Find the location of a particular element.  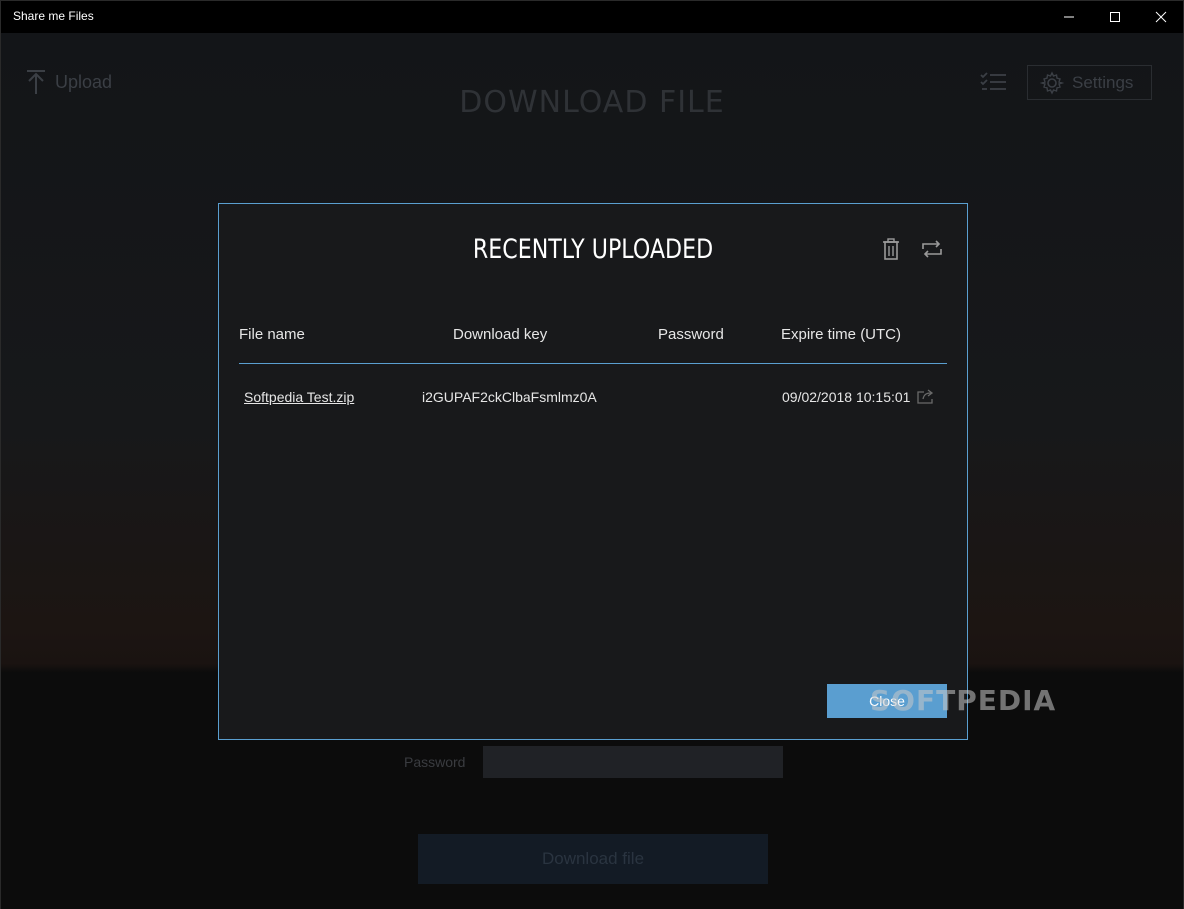

close-window-button is located at coordinates (1161, 17).